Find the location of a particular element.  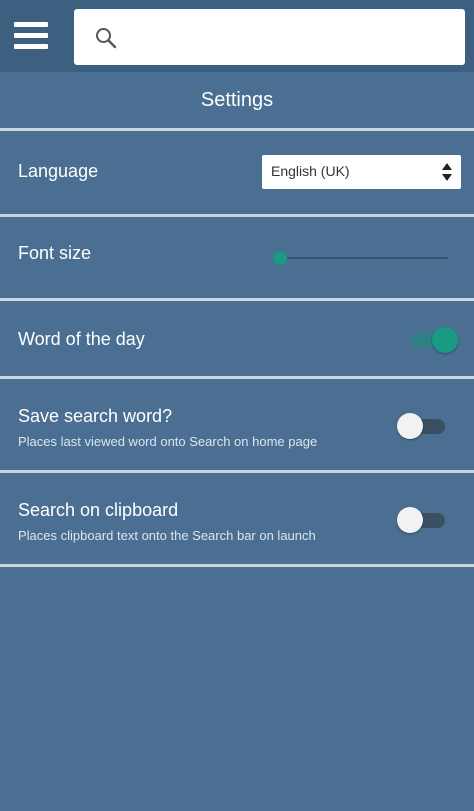

word-of-the-day-toggle is located at coordinates (431, 340).